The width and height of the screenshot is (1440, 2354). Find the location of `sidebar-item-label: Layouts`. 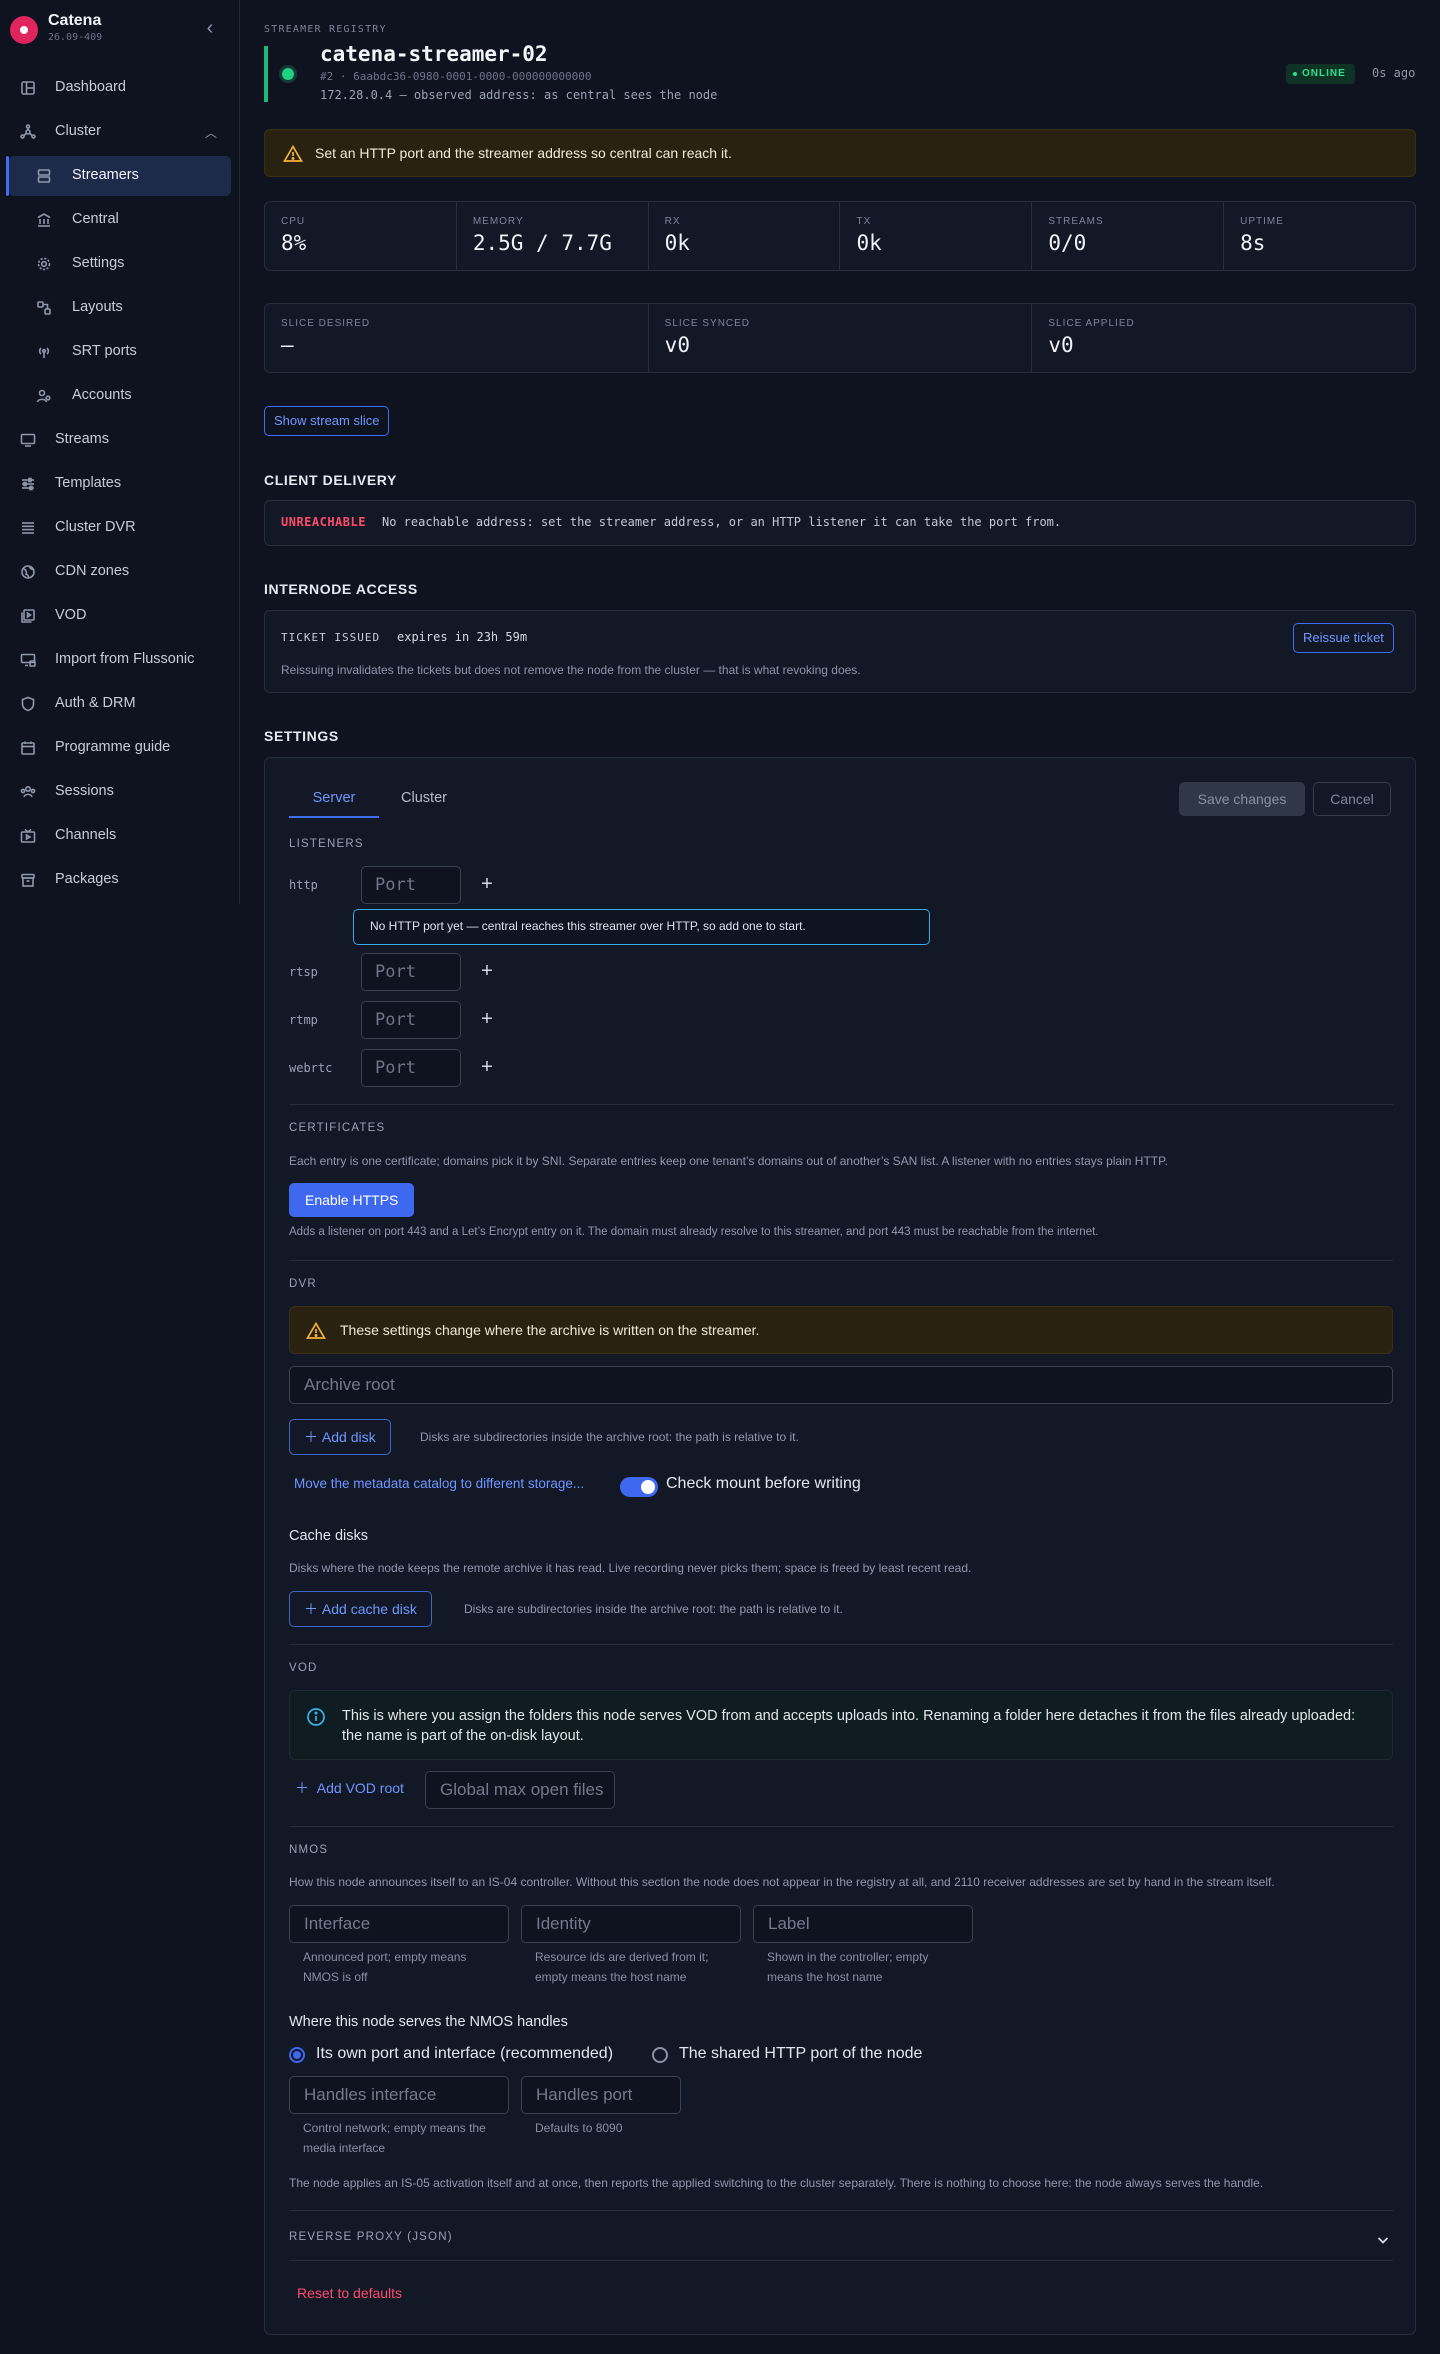

sidebar-item-label: Layouts is located at coordinates (97, 307).